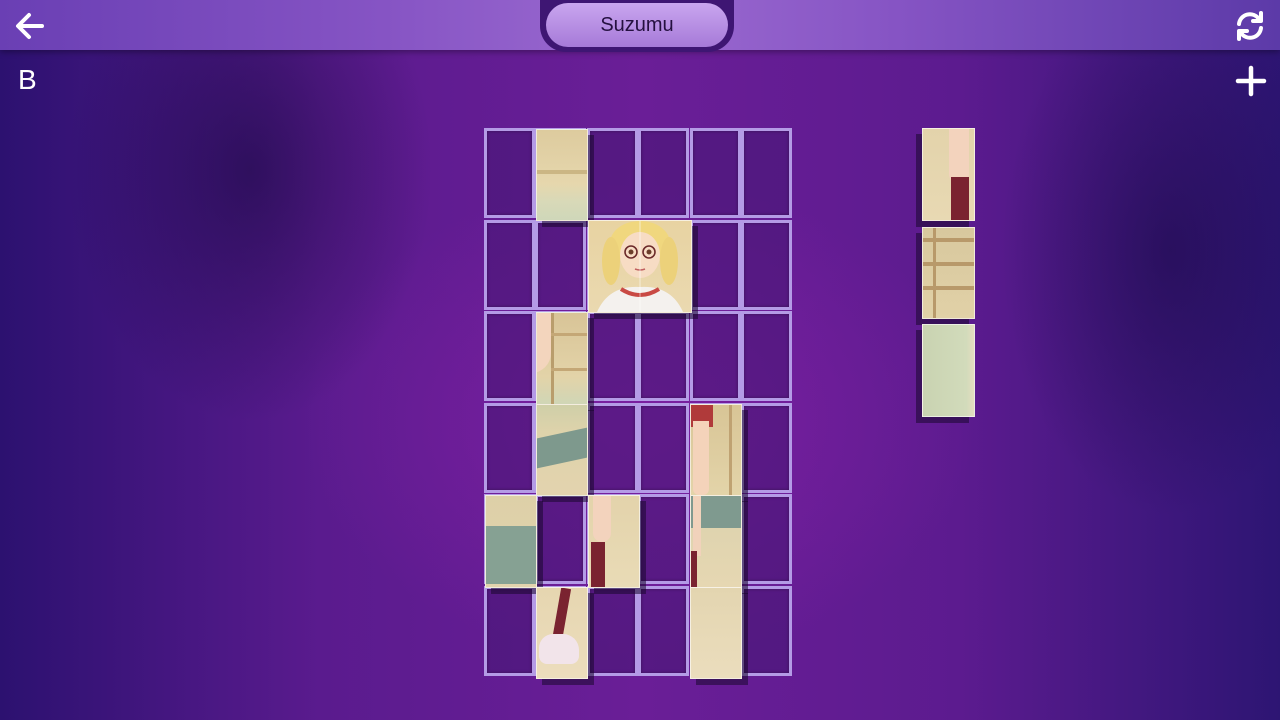  I want to click on add-button, so click(1251, 81).